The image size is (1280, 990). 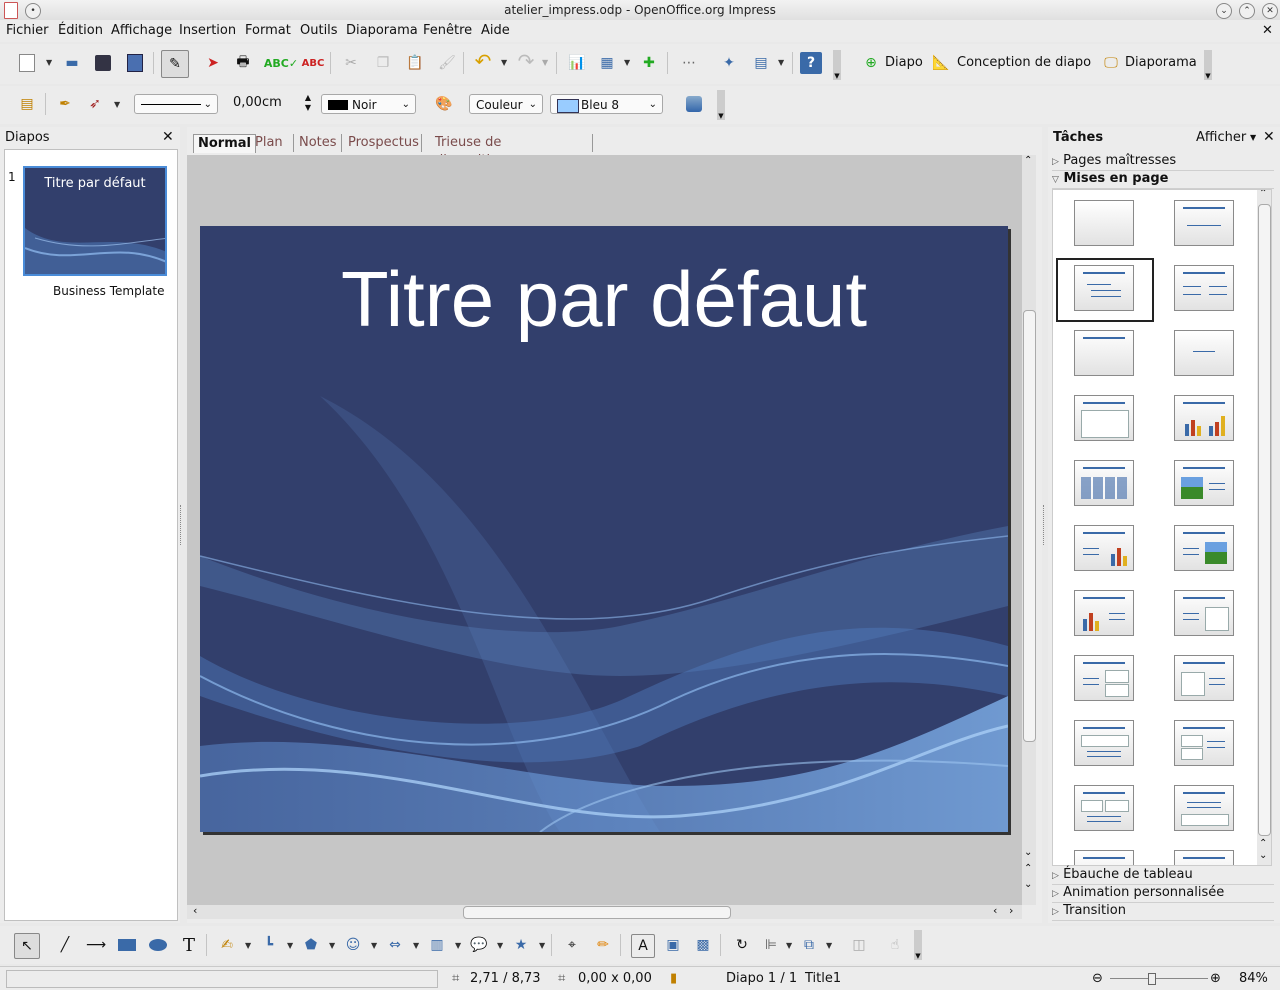 What do you see at coordinates (1161, 62) in the screenshot?
I see `slideshow-button: Diaporama` at bounding box center [1161, 62].